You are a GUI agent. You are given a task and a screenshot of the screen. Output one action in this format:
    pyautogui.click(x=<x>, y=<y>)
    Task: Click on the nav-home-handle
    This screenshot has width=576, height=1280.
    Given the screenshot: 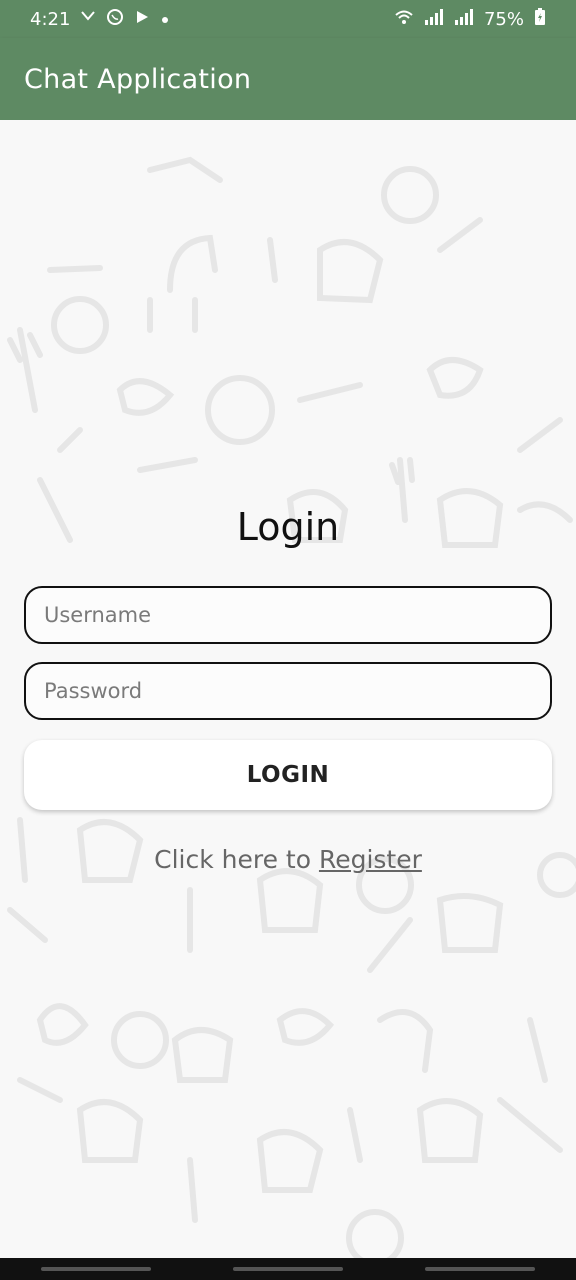 What is the action you would take?
    pyautogui.click(x=288, y=1269)
    